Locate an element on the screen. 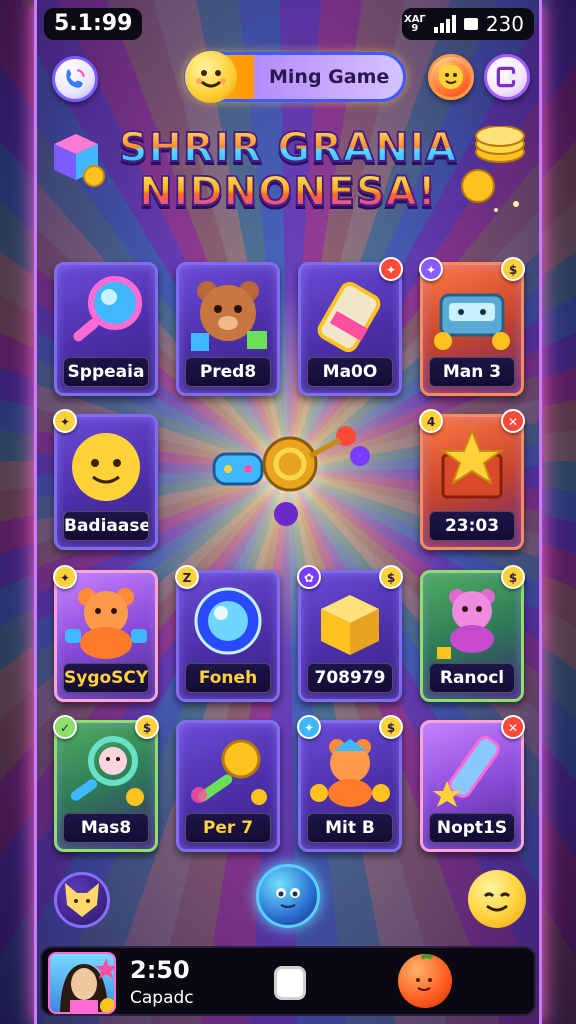 This screenshot has height=1024, width=576. phone-icon is located at coordinates (75, 78).